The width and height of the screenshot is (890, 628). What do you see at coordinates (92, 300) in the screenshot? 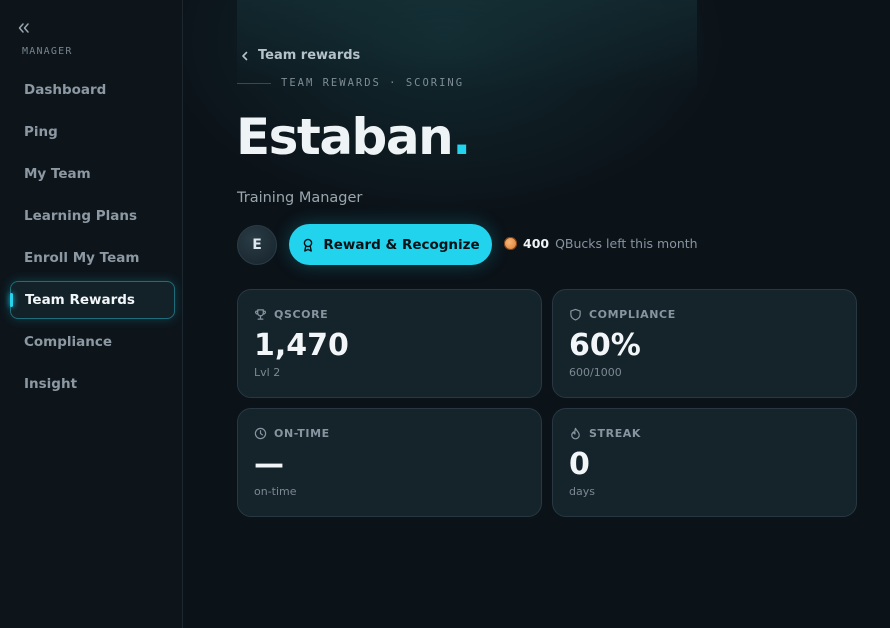
I see `sidebar-item-team-rewards: Team Rewards` at bounding box center [92, 300].